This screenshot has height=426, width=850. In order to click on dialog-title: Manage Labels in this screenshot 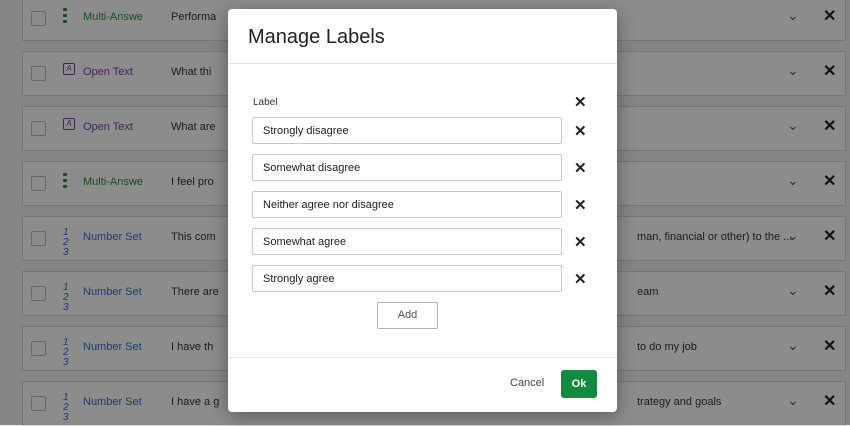, I will do `click(316, 37)`.